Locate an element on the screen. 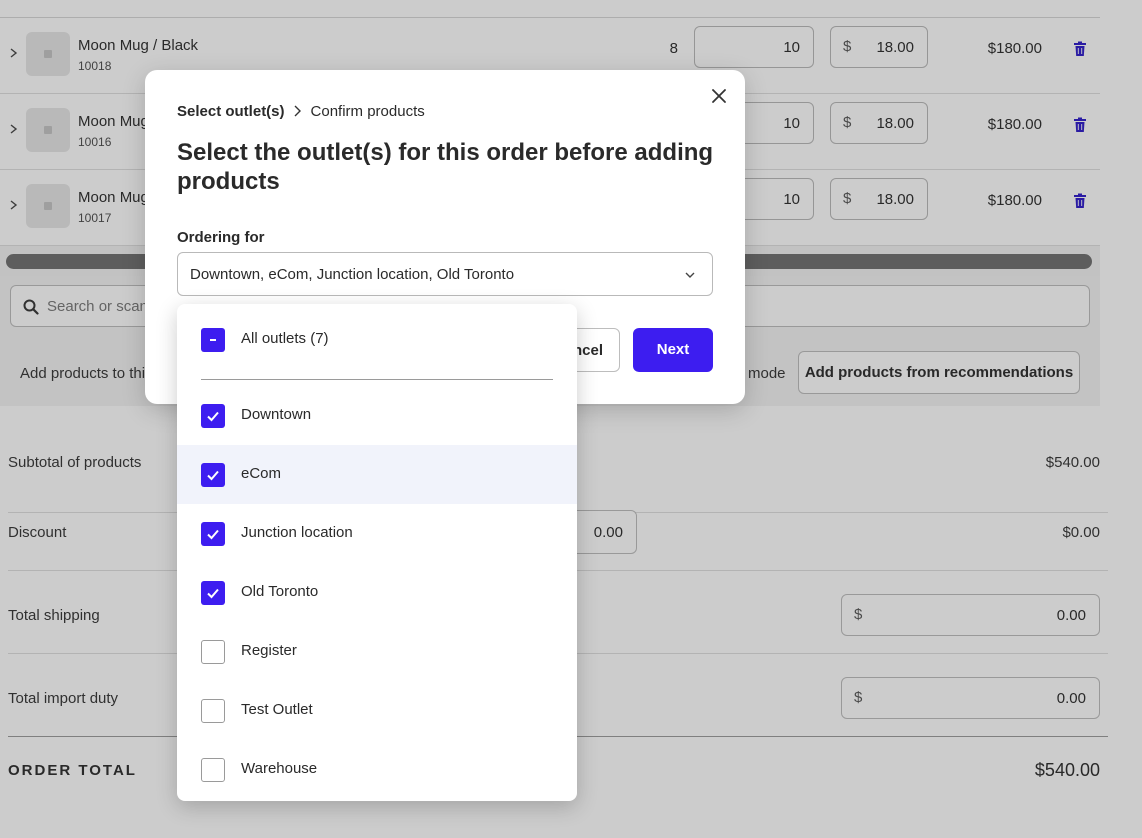  option-label: Downtown is located at coordinates (276, 414).